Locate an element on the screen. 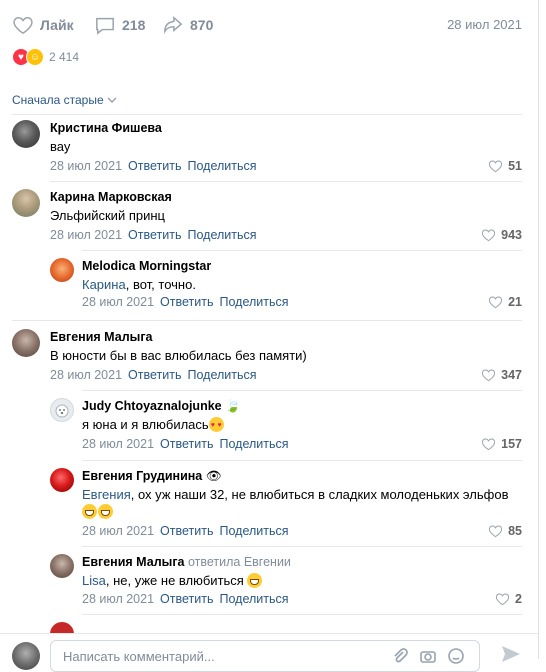  comment-like-button: 943 is located at coordinates (501, 235).